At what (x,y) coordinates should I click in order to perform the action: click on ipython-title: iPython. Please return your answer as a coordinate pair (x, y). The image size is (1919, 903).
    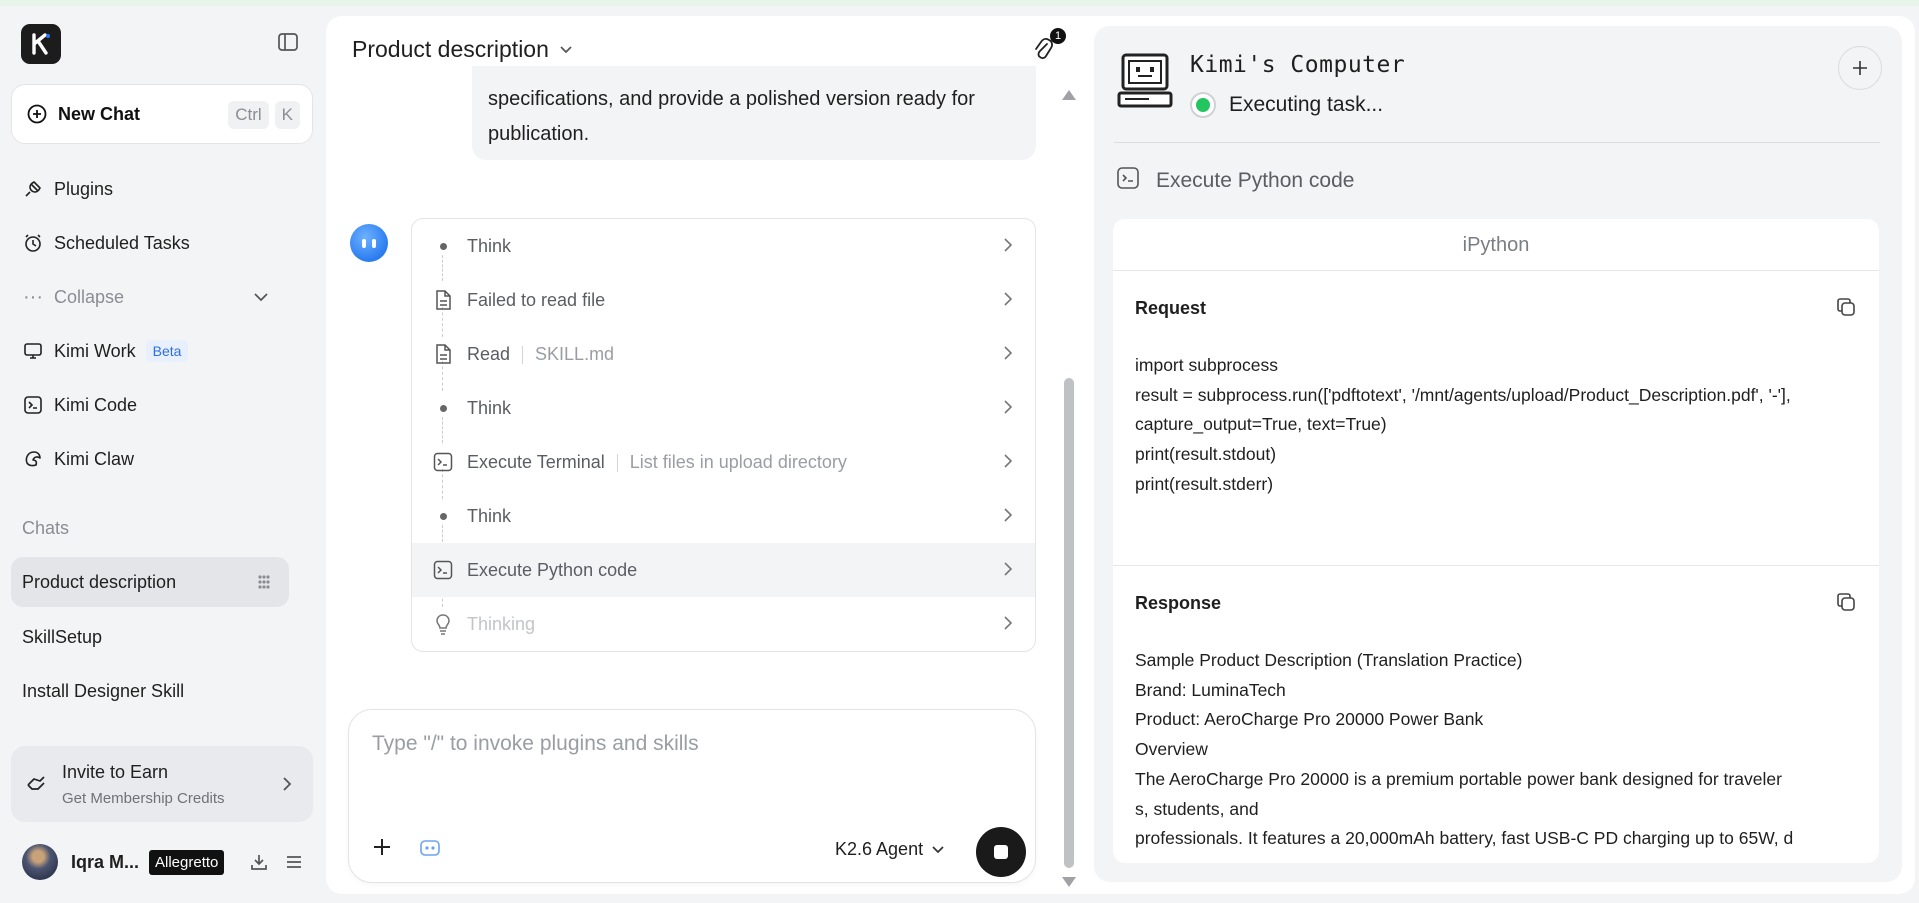
    Looking at the image, I should click on (1496, 245).